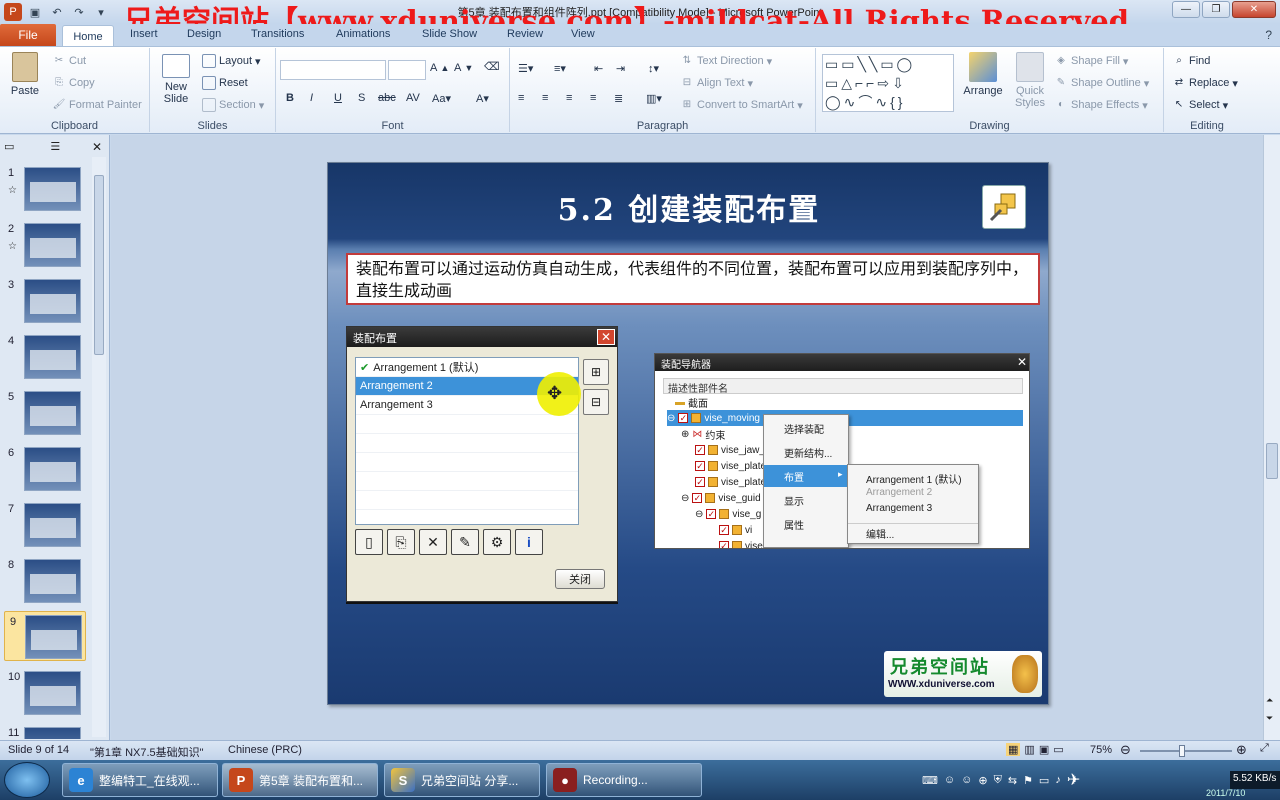 The image size is (1280, 800). I want to click on tab-design: Design, so click(204, 34).